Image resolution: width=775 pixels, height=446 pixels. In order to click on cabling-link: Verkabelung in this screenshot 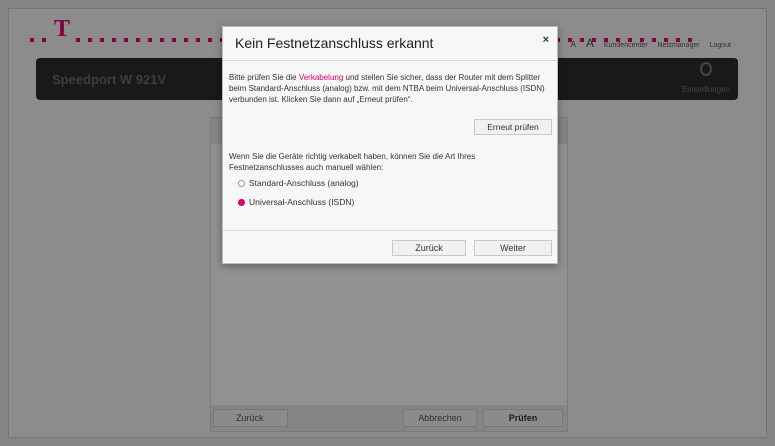, I will do `click(321, 77)`.